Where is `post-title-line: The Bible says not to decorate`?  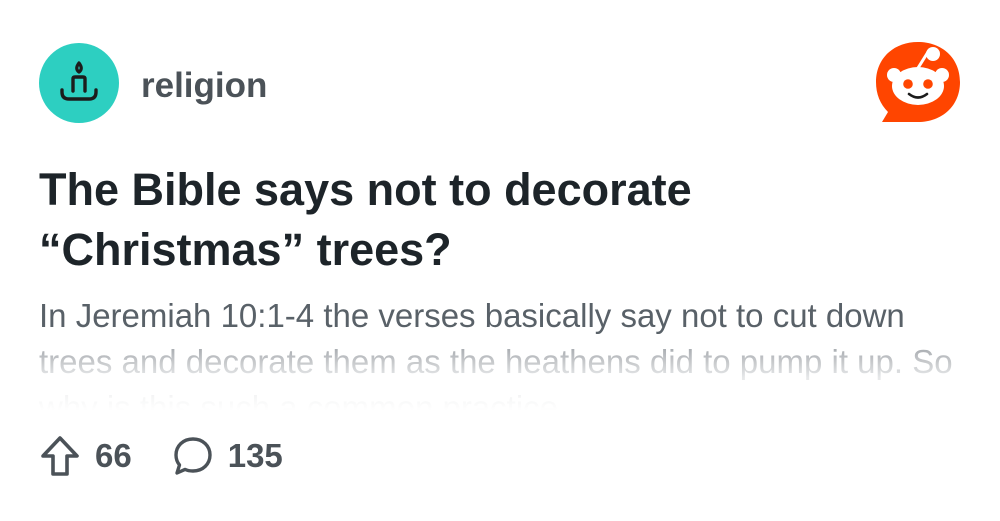
post-title-line: The Bible says not to decorate is located at coordinates (365, 189).